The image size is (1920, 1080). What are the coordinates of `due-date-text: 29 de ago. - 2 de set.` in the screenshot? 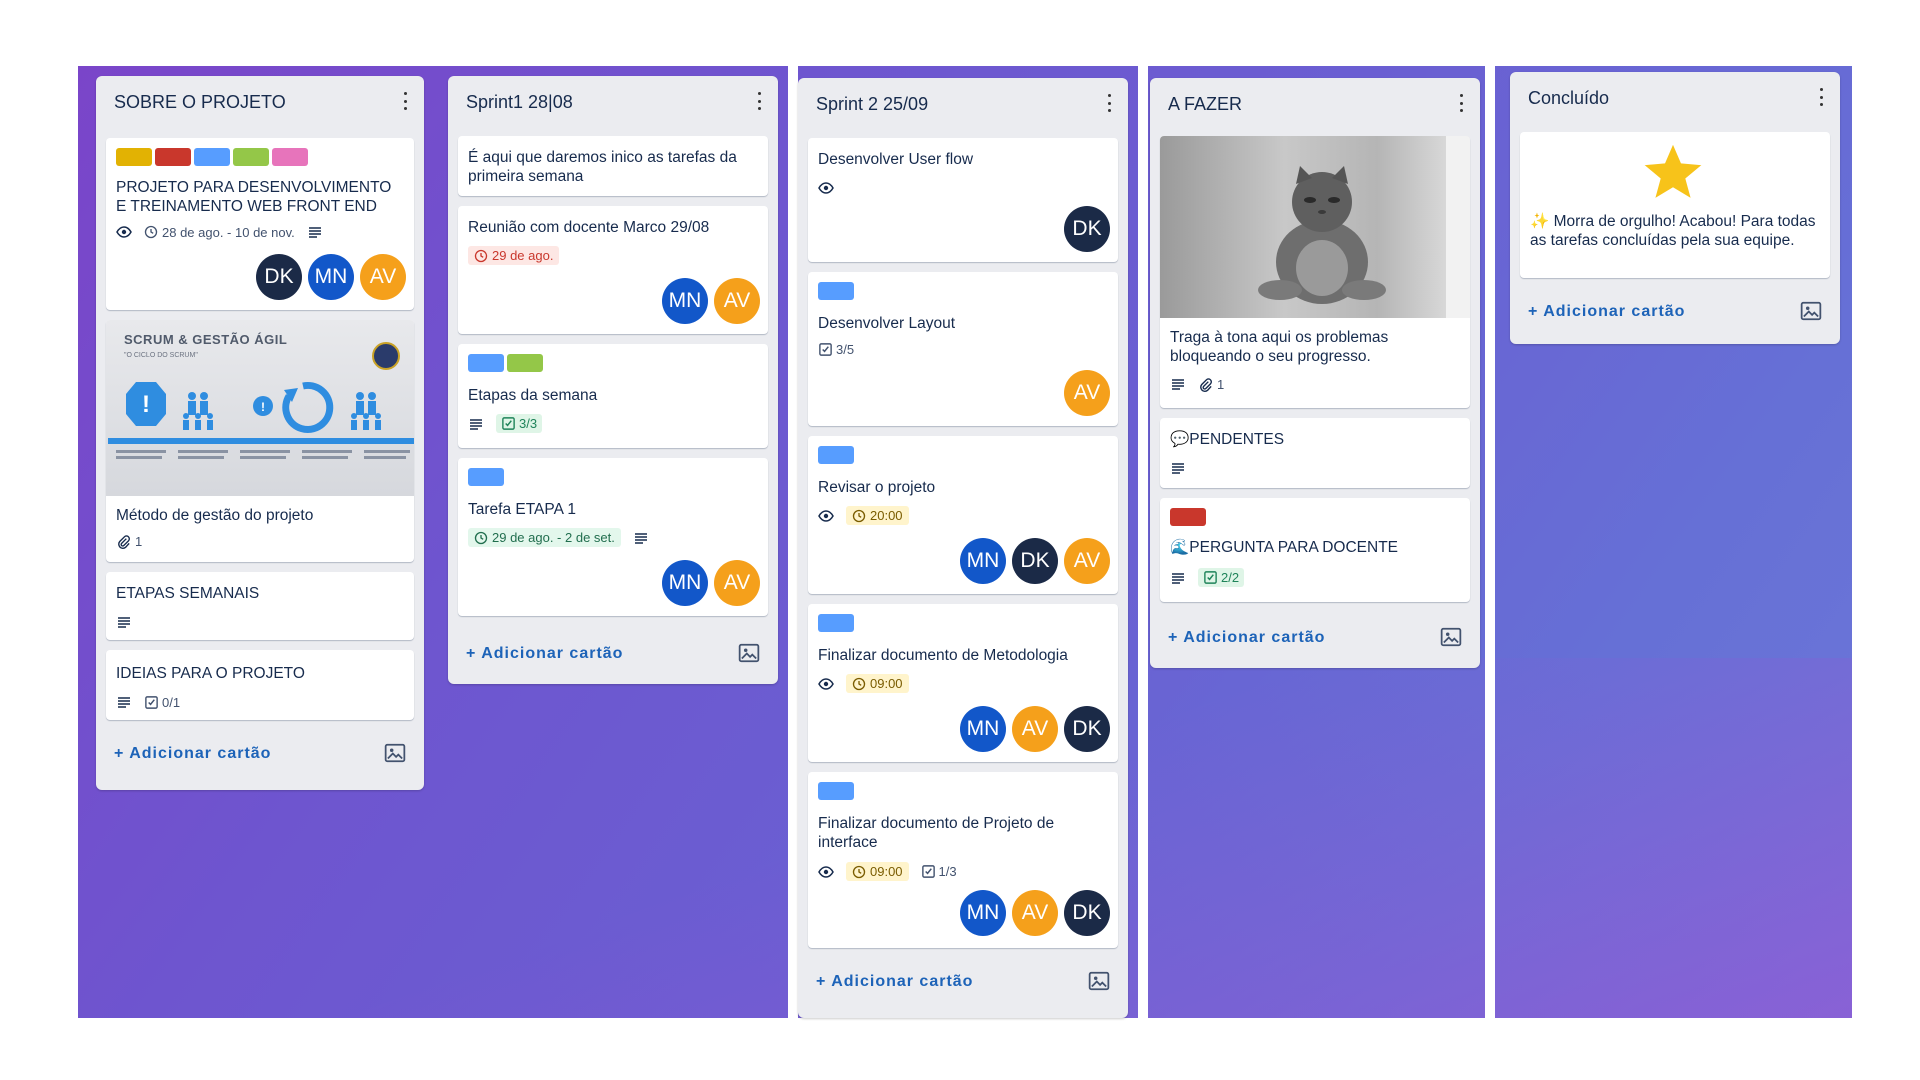 It's located at (553, 537).